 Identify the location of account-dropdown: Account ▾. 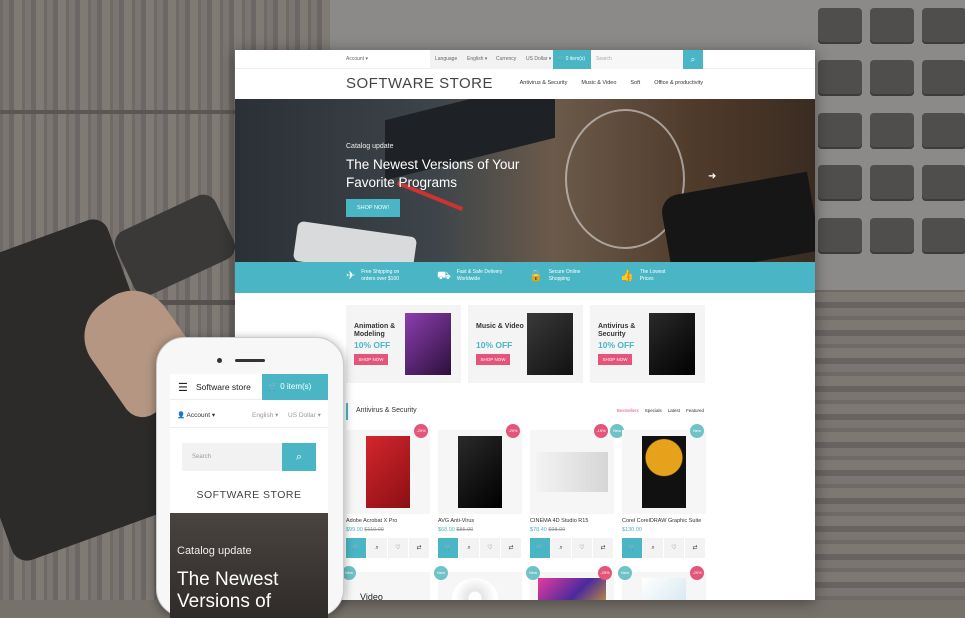
(357, 59).